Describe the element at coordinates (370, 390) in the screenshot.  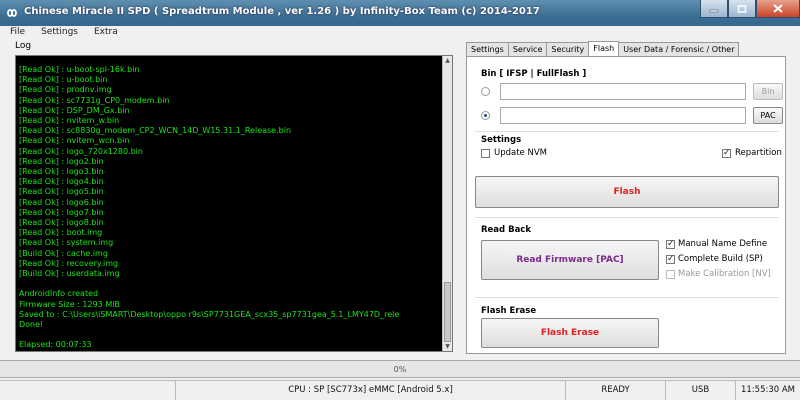
I see `status-cpu: CPU : SP [SC773x] eMMC [Android 5.x]` at that location.